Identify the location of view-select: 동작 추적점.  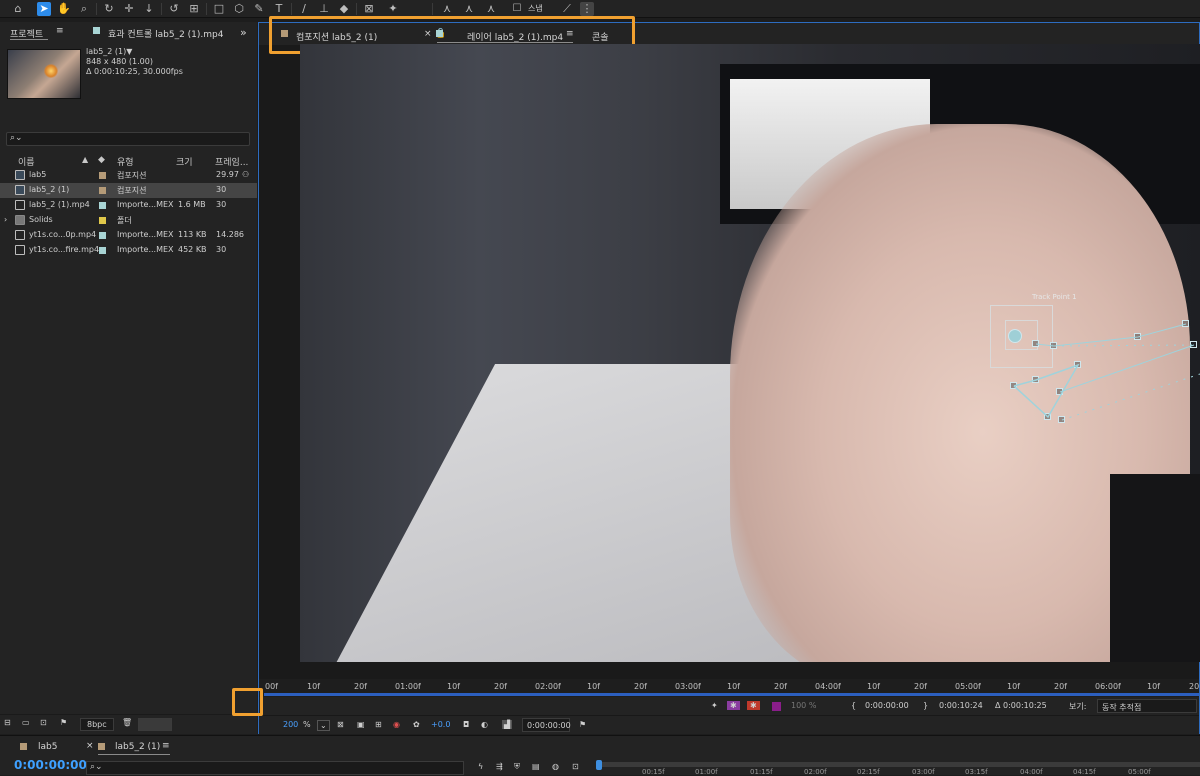
(1147, 706).